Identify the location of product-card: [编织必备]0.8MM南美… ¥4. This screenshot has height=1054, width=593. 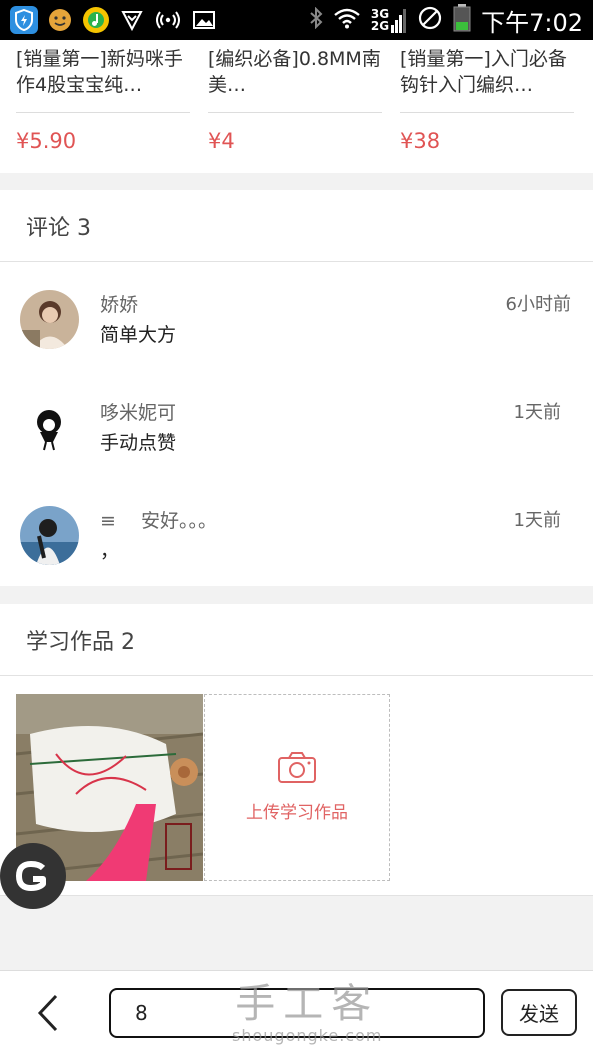
(295, 99).